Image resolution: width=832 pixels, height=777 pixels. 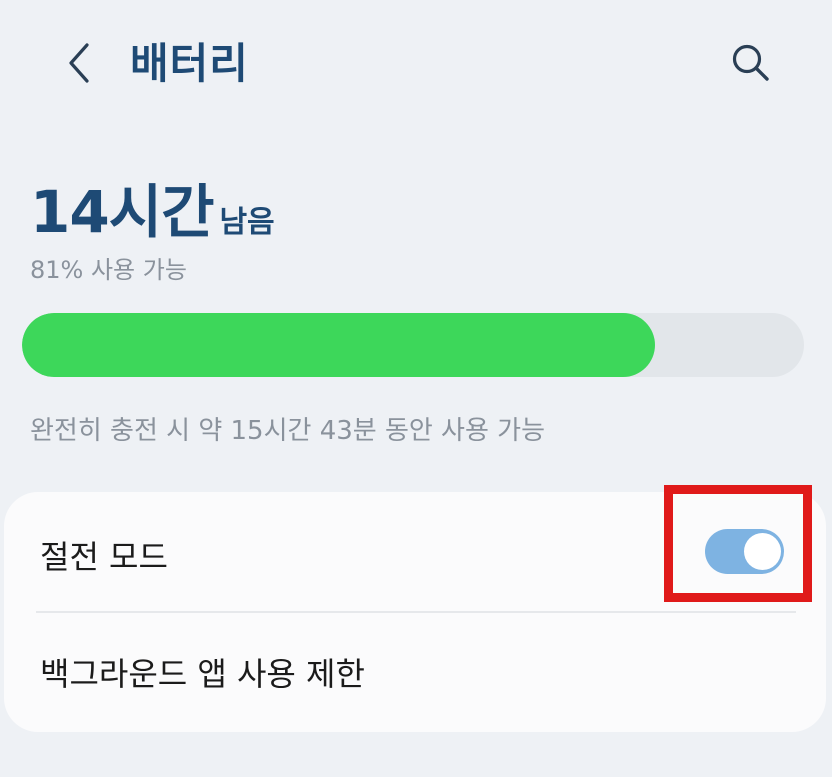 What do you see at coordinates (189, 63) in the screenshot?
I see `page-title: 배터리` at bounding box center [189, 63].